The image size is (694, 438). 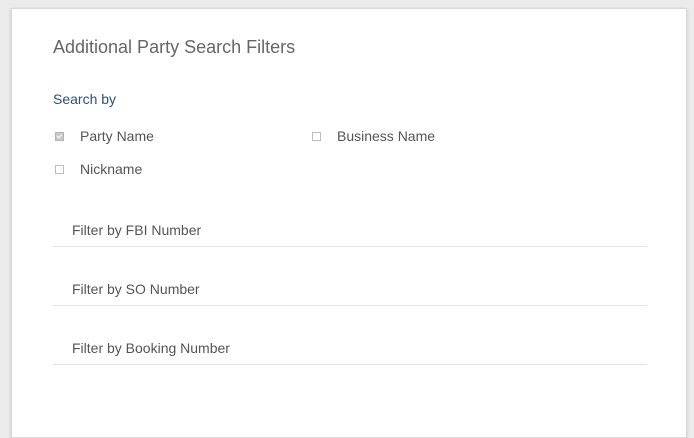 I want to click on party-name-checkbox: Party Name, so click(x=104, y=136).